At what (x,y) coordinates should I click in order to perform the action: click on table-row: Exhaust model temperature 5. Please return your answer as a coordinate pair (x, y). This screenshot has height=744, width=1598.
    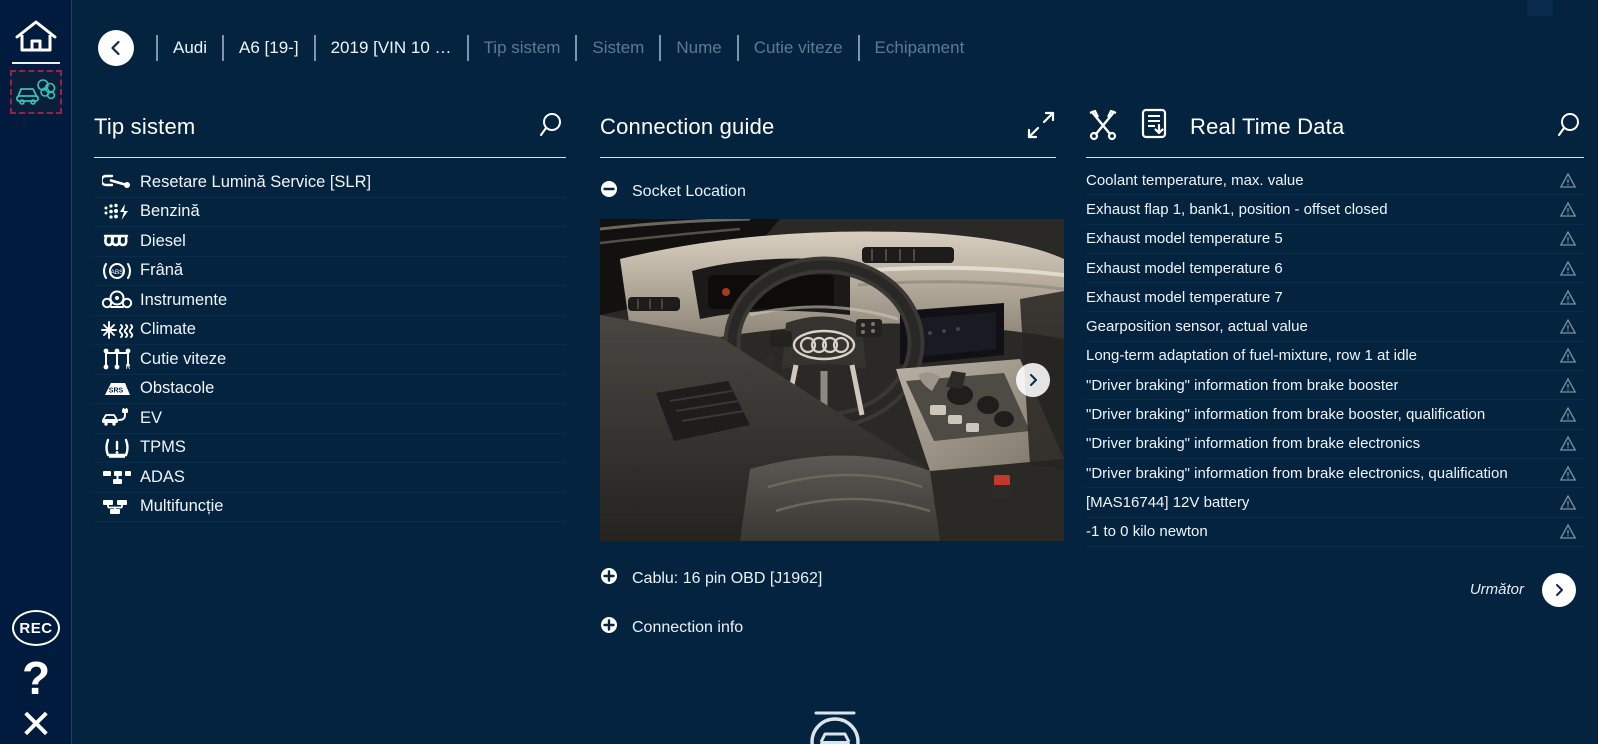
    Looking at the image, I should click on (1335, 239).